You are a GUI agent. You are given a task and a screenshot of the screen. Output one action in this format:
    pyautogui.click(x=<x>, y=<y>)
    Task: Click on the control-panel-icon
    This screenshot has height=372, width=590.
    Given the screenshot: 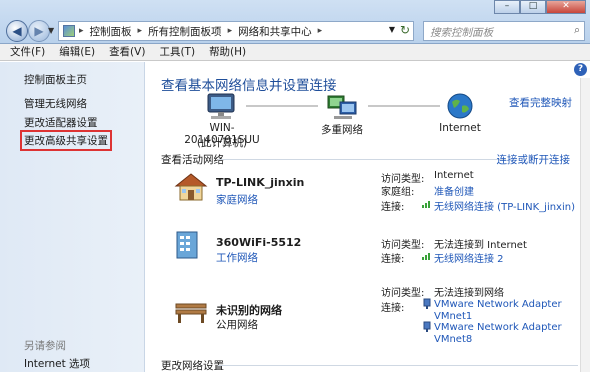 What is the action you would take?
    pyautogui.click(x=69, y=31)
    